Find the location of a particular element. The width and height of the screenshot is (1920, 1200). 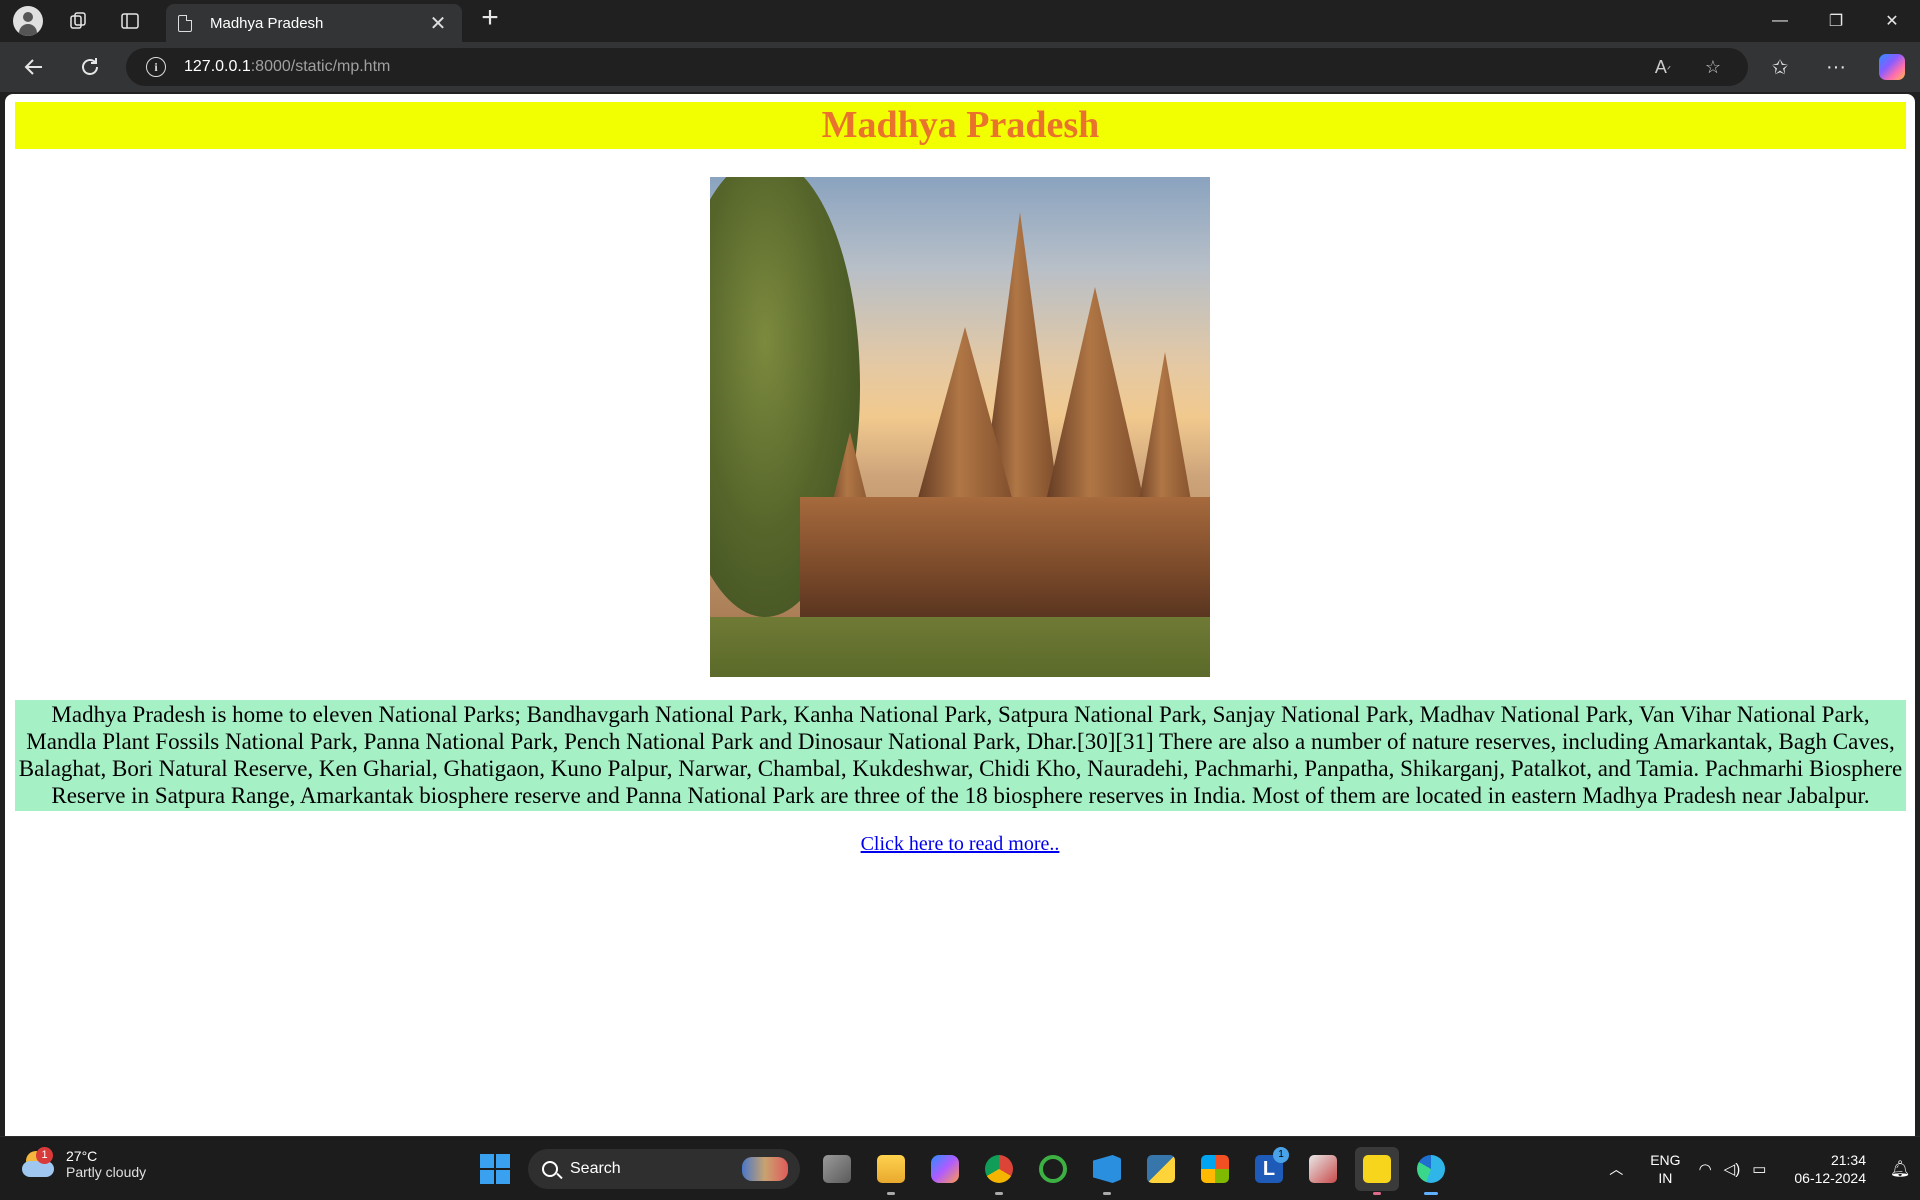

copilot-app-icon is located at coordinates (945, 1169).